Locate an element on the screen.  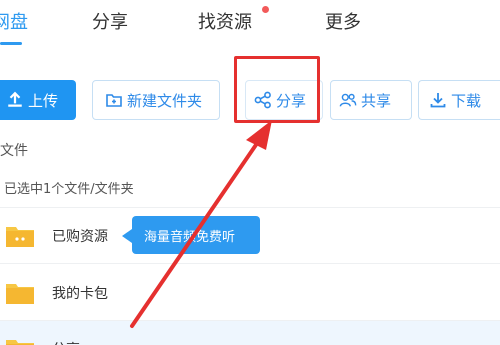
top-nav: 网盘 分享 找资源 更多 is located at coordinates (250, 25).